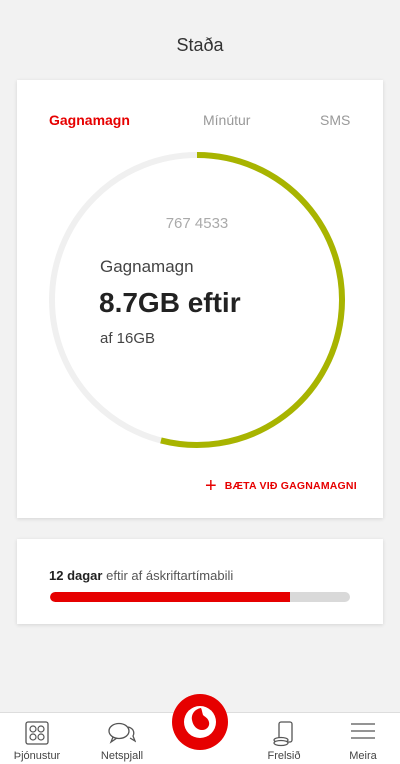  What do you see at coordinates (128, 338) in the screenshot?
I see `usage-total: af 16GB` at bounding box center [128, 338].